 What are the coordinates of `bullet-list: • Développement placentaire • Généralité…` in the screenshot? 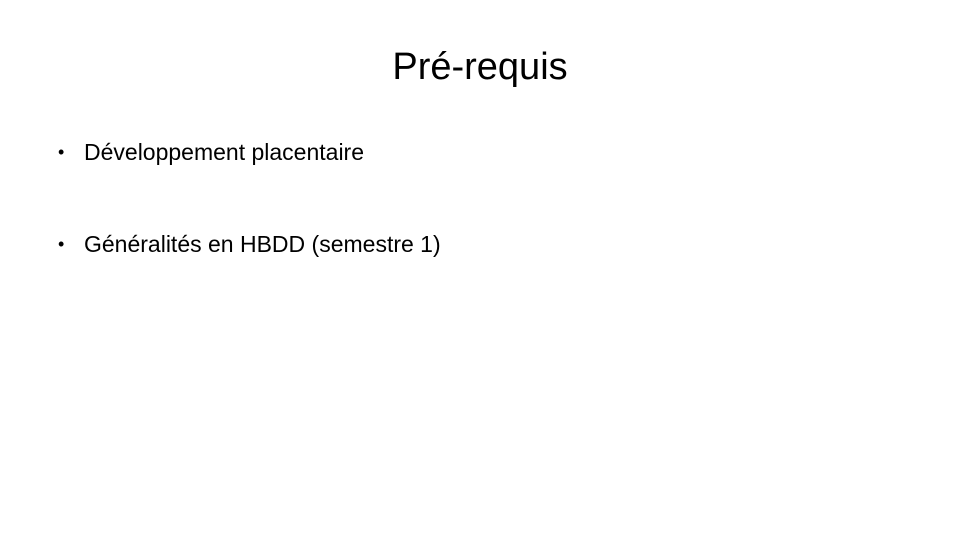 It's located at (249, 198).